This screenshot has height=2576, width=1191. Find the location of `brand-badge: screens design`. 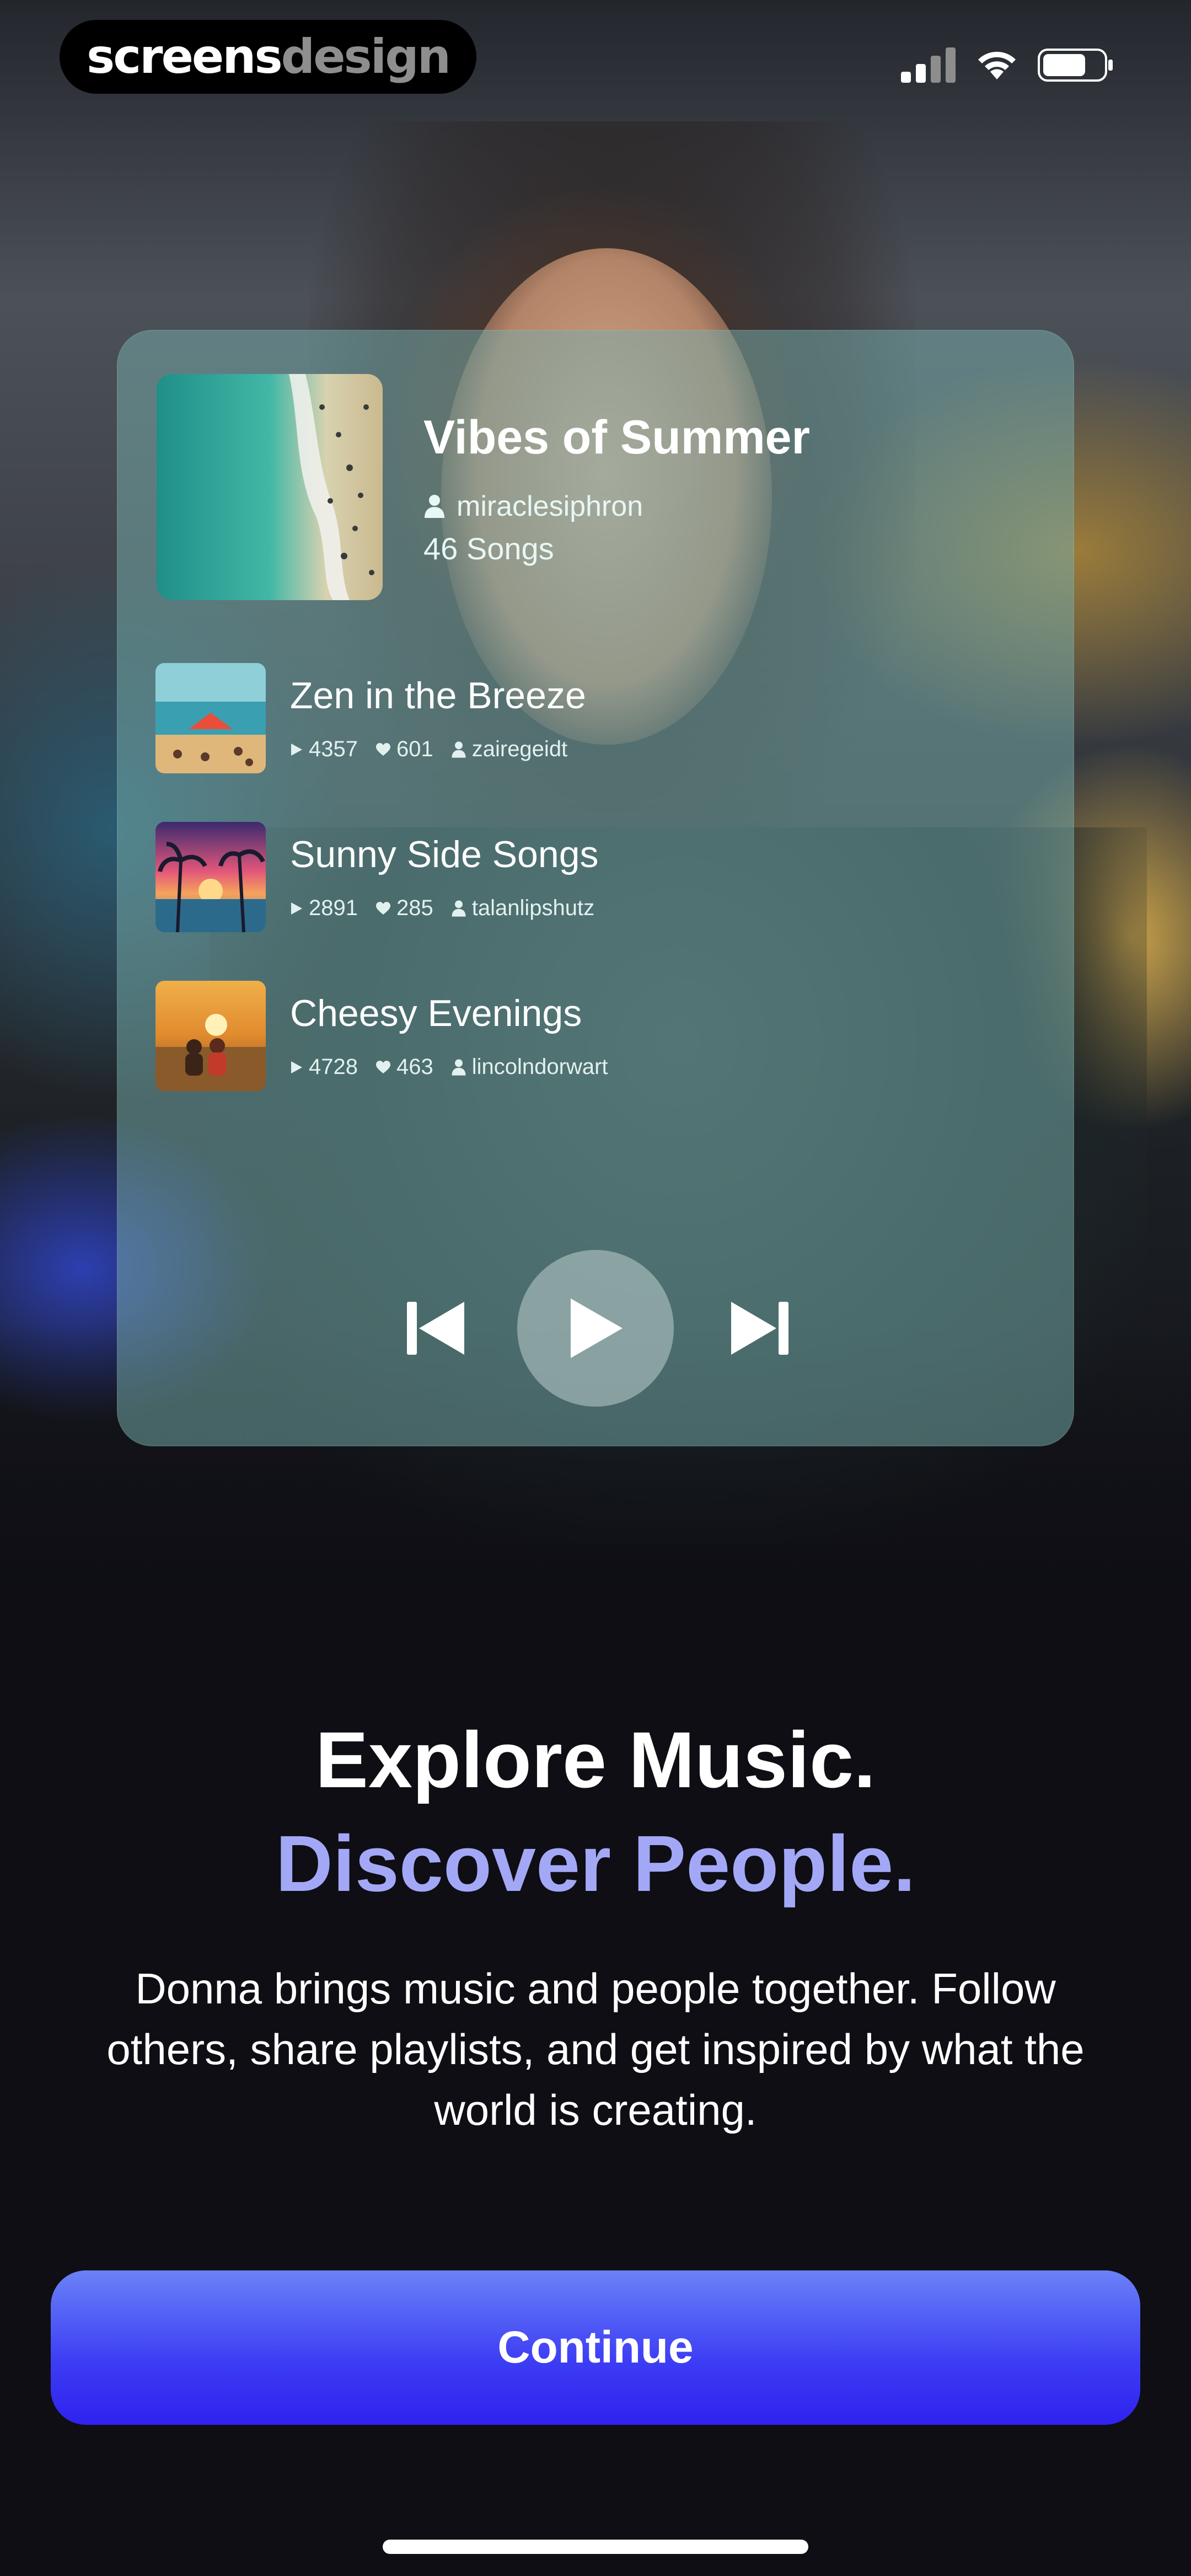

brand-badge: screens design is located at coordinates (268, 57).